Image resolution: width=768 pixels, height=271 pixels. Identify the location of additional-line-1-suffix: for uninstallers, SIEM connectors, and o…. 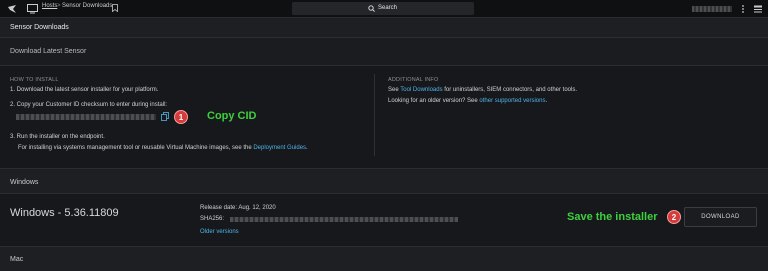
(509, 90).